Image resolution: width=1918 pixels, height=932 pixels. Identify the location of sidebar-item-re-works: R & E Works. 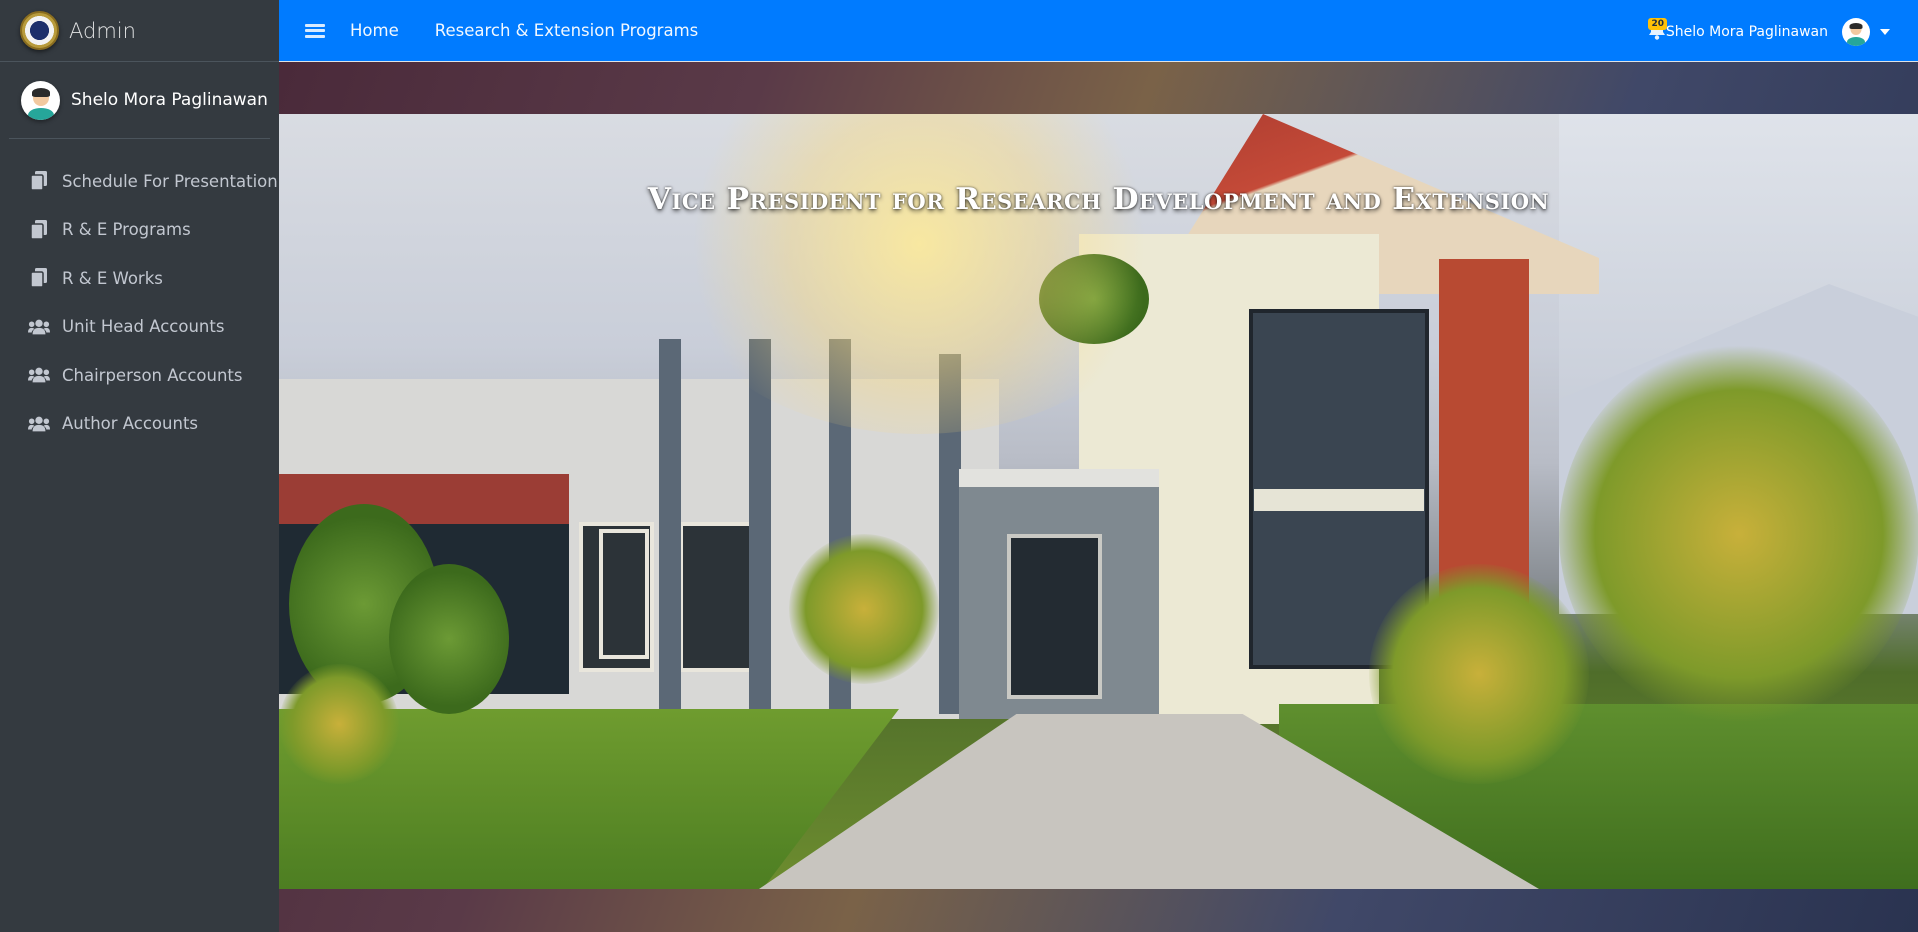
(139, 278).